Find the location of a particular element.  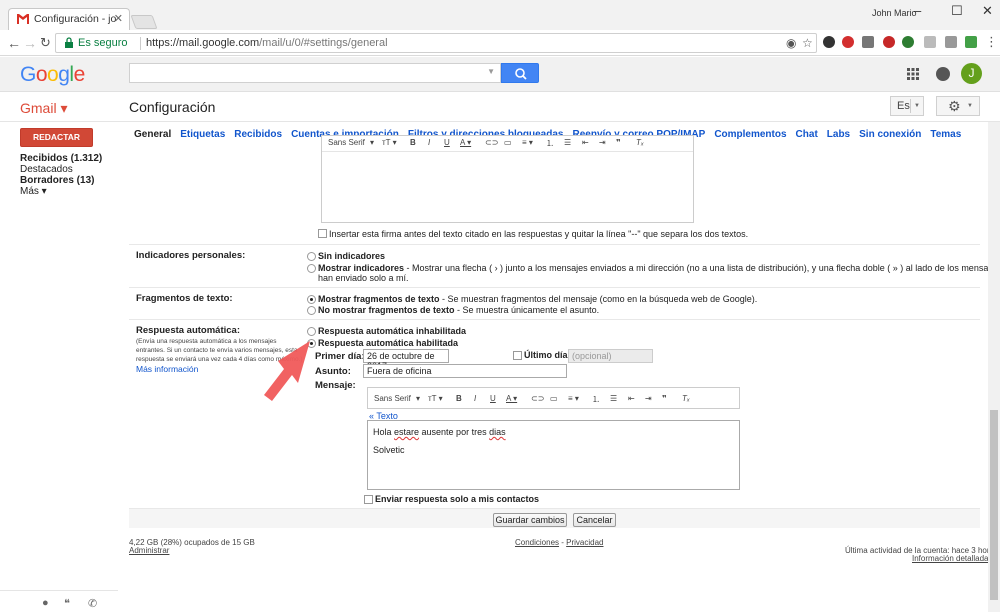

close-tab-icon: ✕ is located at coordinates (118, 18).